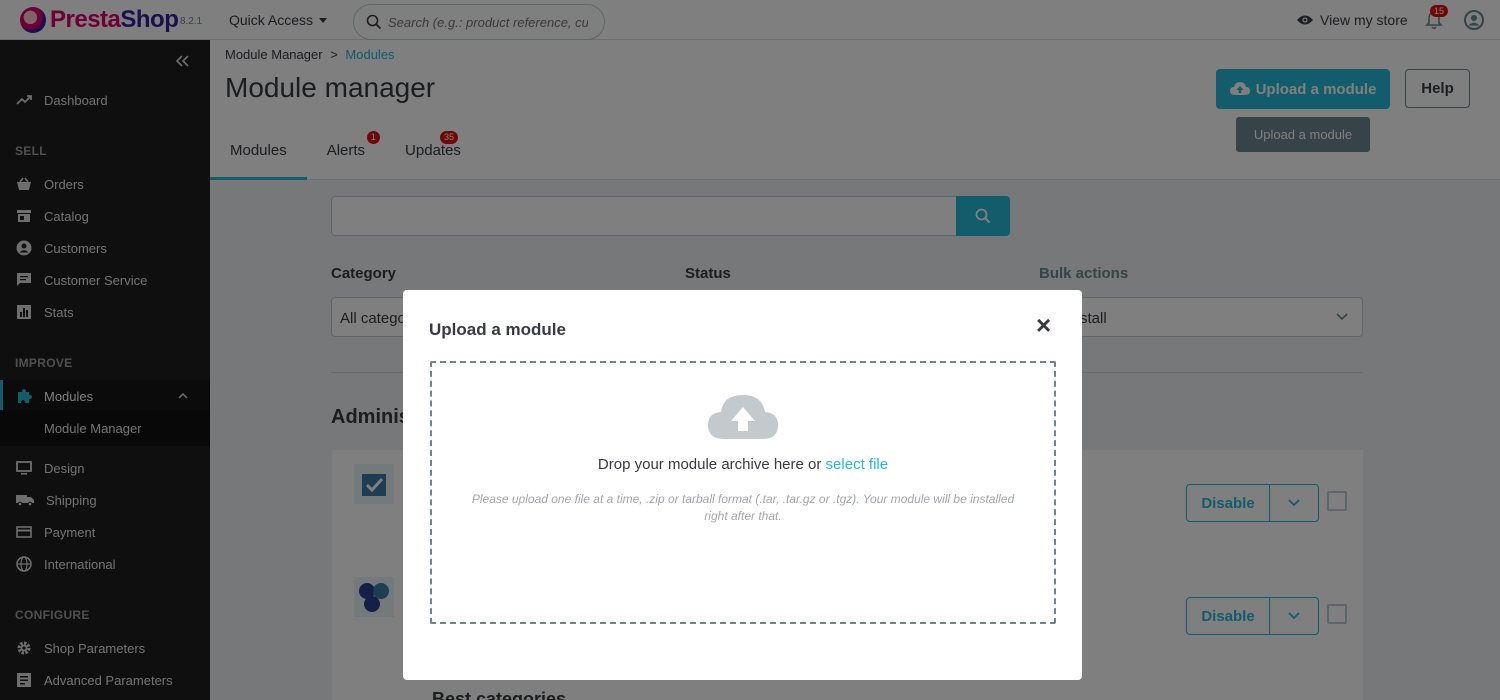 This screenshot has width=1500, height=700. What do you see at coordinates (1043, 325) in the screenshot?
I see `close-icon: ×` at bounding box center [1043, 325].